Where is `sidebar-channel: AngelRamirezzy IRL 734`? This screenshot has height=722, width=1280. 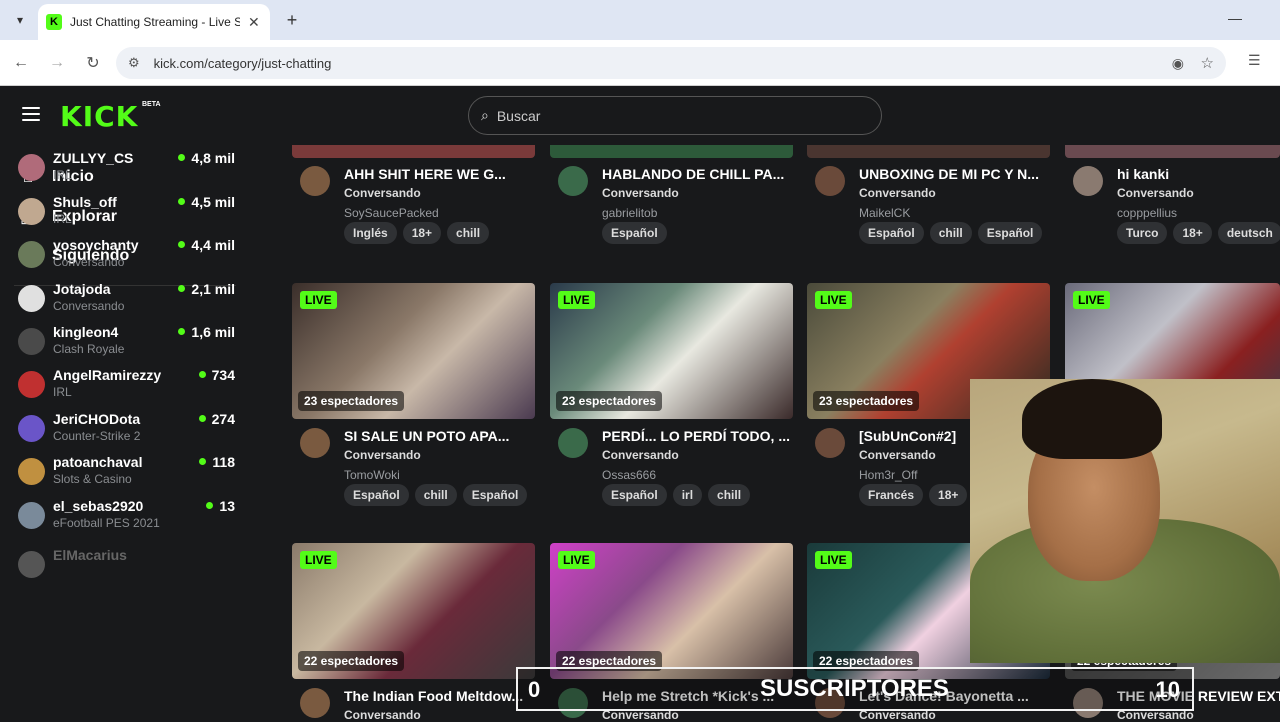
sidebar-channel: AngelRamirezzy IRL 734 is located at coordinates (128, 387).